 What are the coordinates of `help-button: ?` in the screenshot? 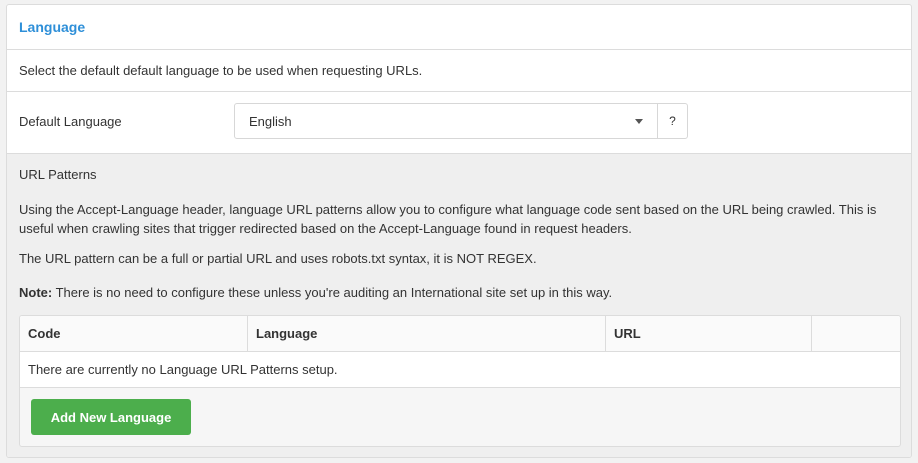 It's located at (672, 121).